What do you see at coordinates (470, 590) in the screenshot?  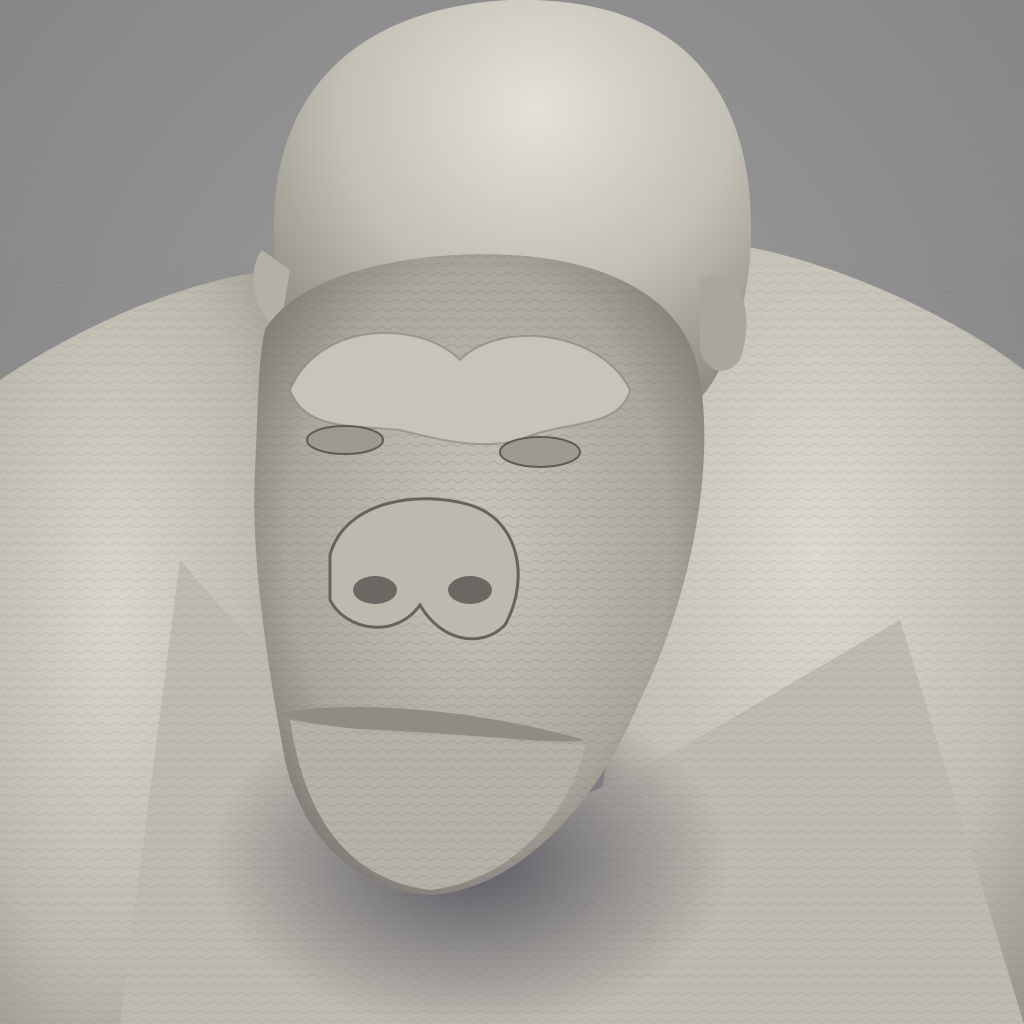 I see `right-nostril` at bounding box center [470, 590].